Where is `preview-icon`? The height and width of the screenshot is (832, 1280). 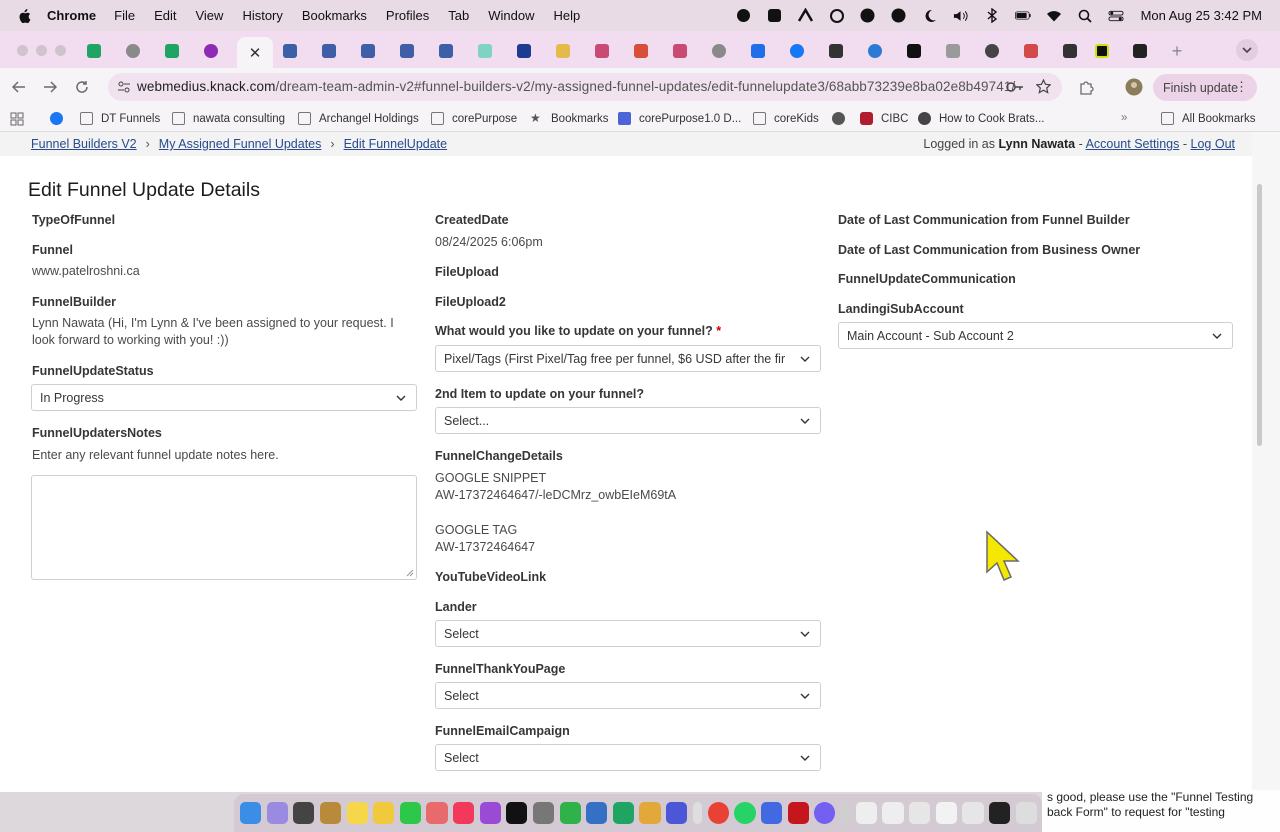
preview-icon is located at coordinates (597, 813).